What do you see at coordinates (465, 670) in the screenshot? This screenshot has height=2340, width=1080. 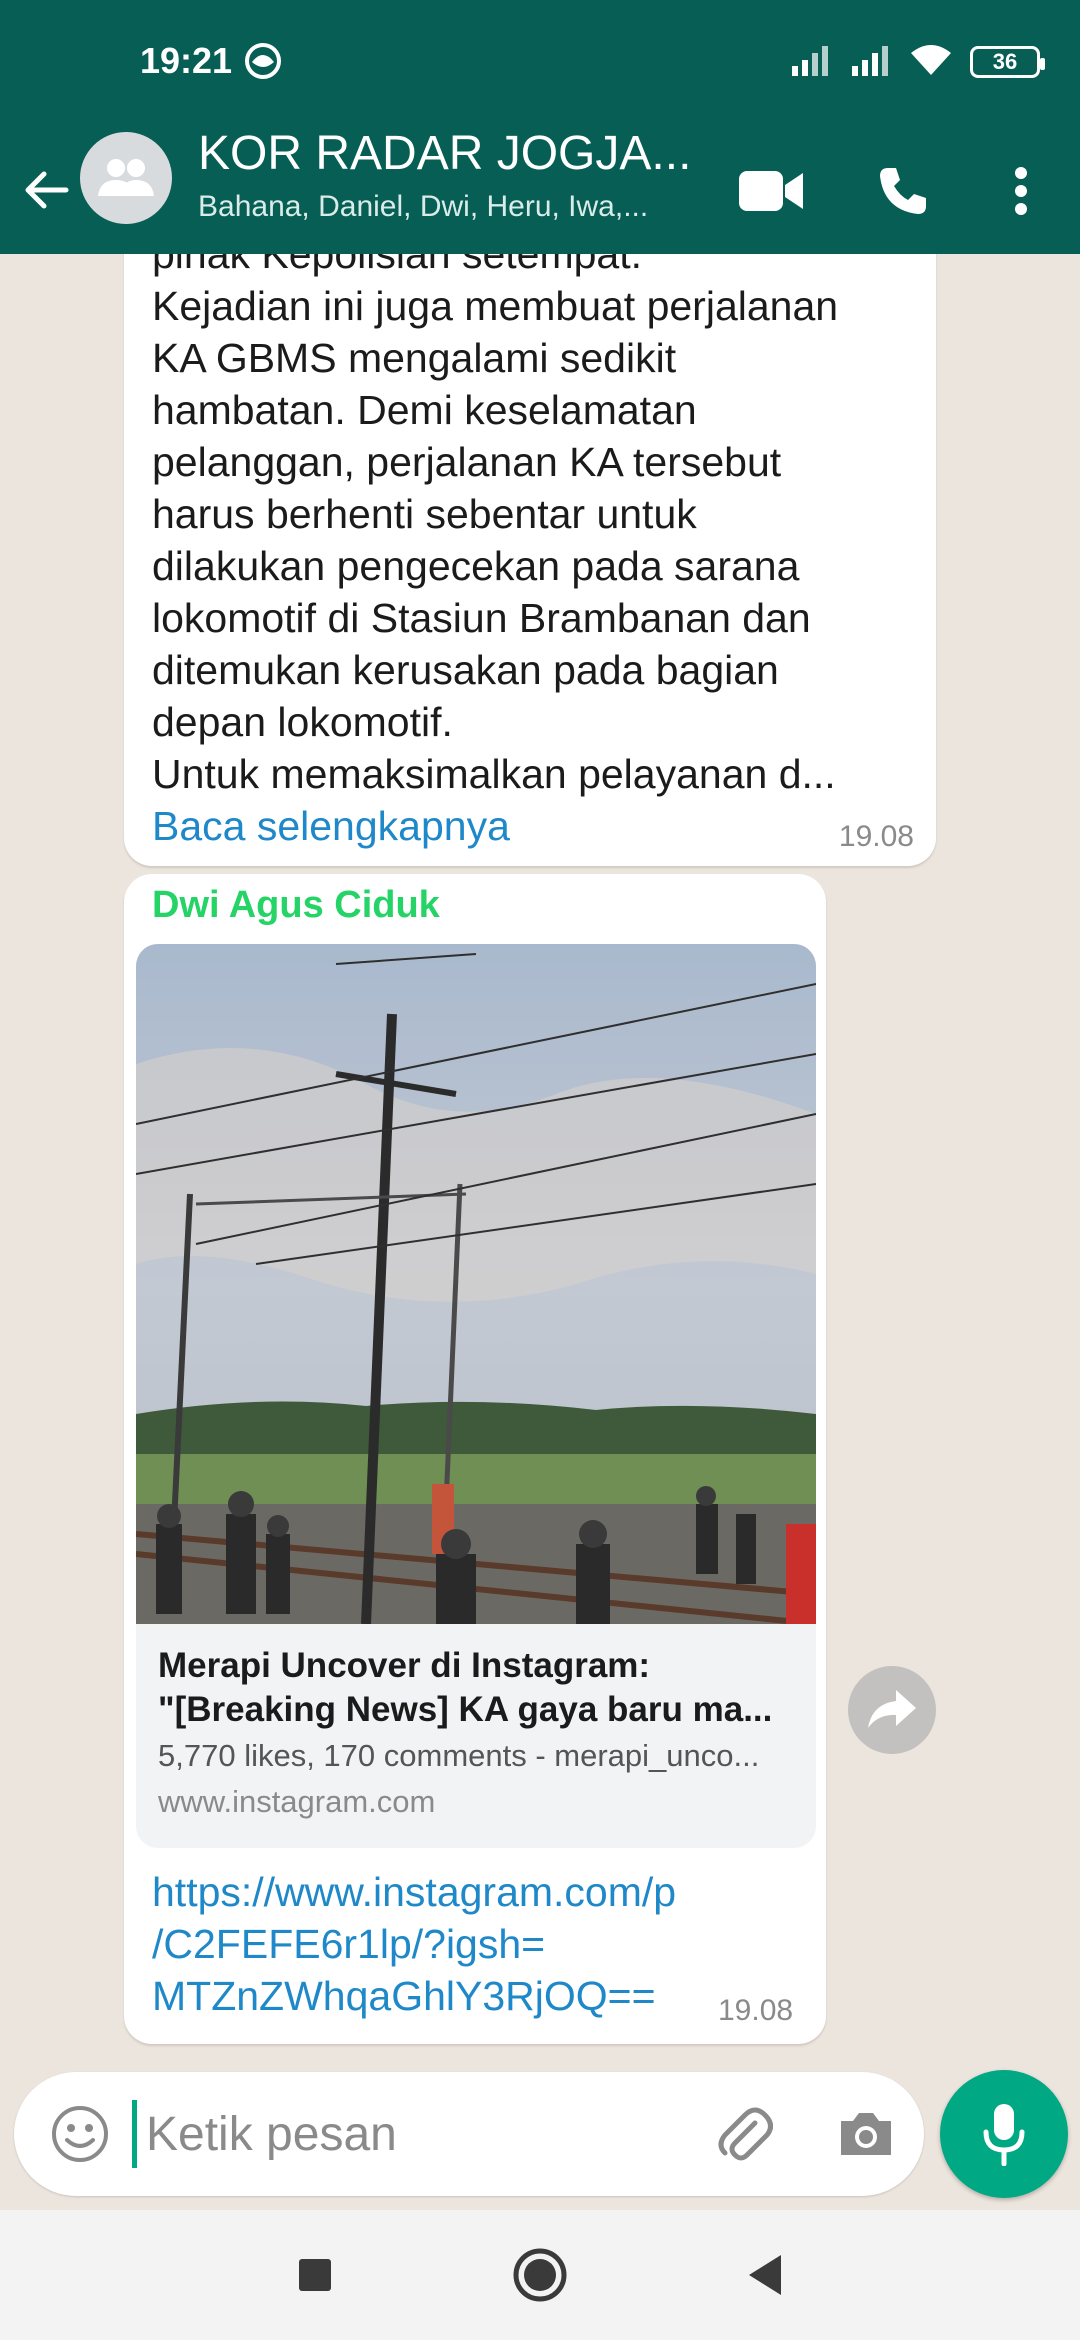 I see `message-line: ditemukan kerusakan pada bagian` at bounding box center [465, 670].